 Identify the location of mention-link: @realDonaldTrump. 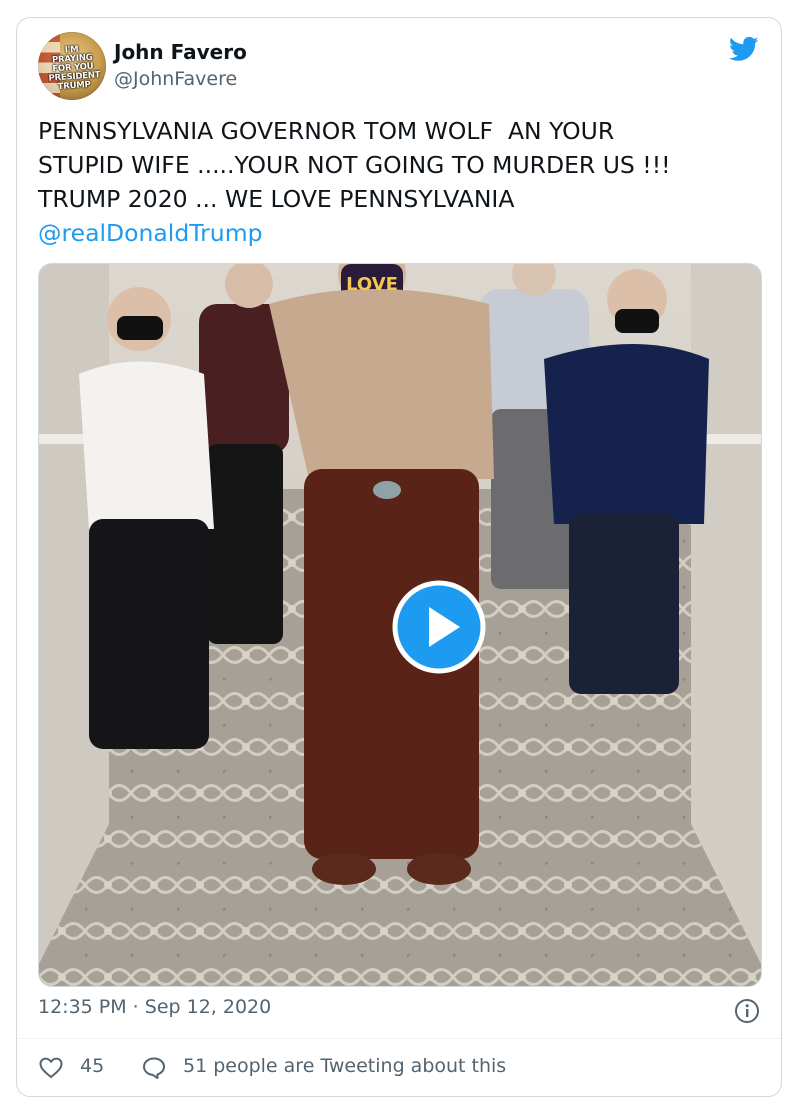
(150, 233).